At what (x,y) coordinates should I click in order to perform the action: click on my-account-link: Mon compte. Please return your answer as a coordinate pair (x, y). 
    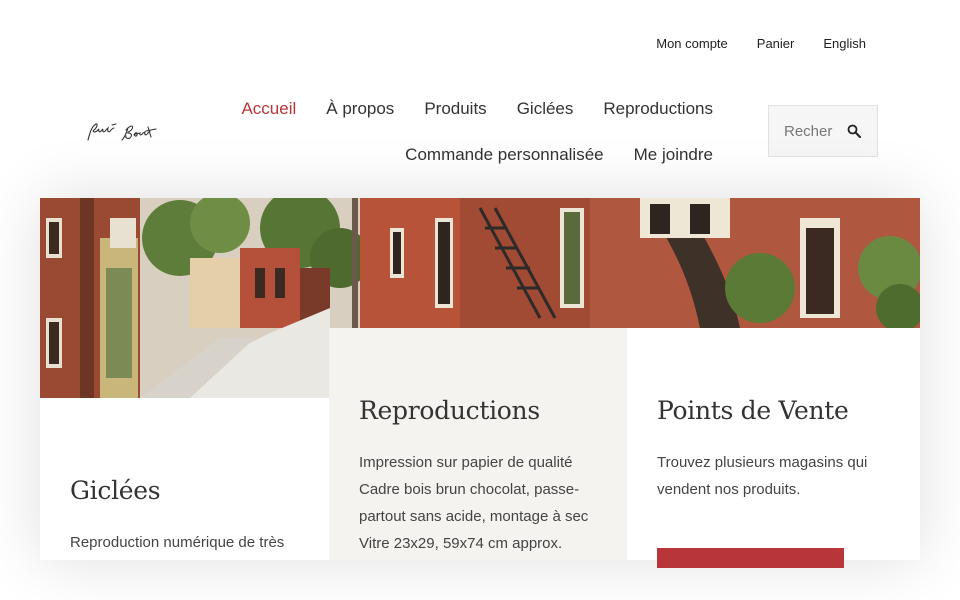
    Looking at the image, I should click on (692, 43).